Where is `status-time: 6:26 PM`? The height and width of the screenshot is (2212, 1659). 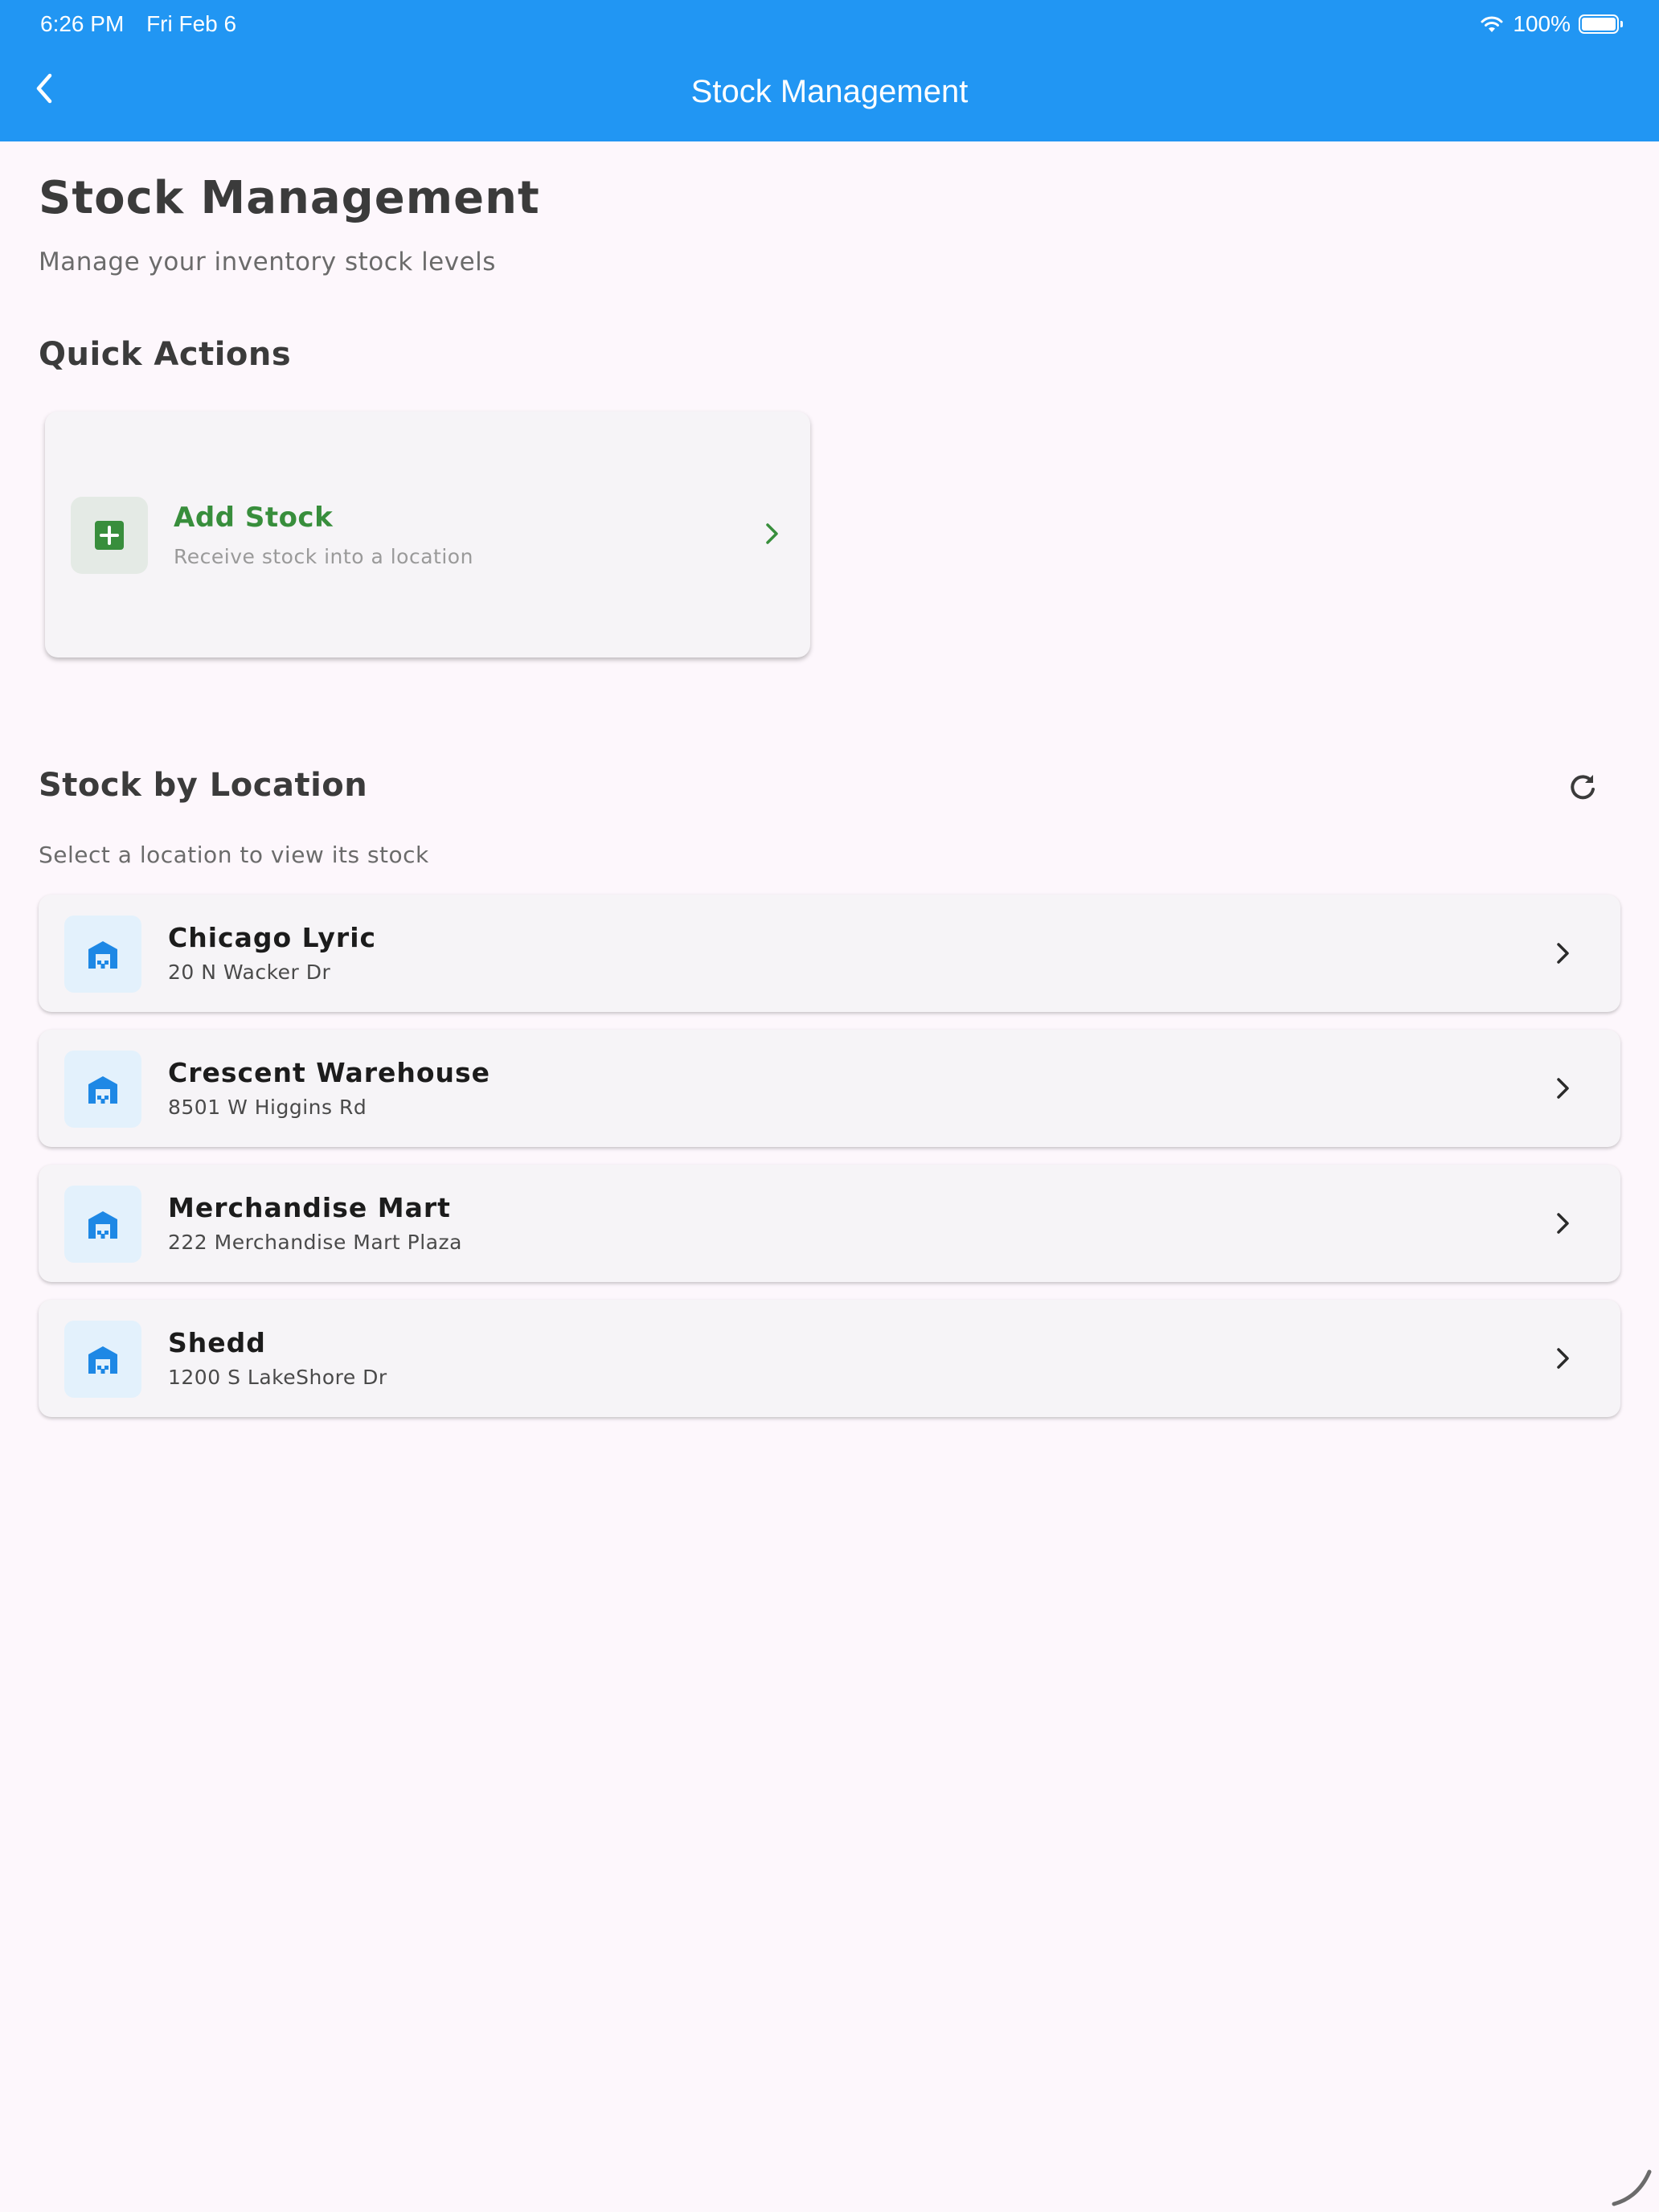 status-time: 6:26 PM is located at coordinates (82, 23).